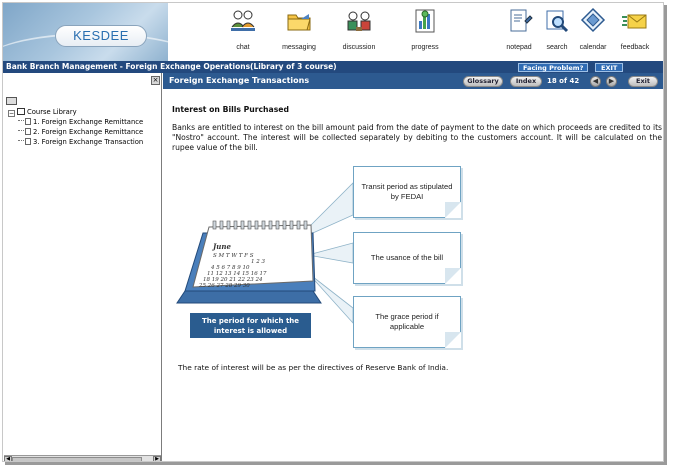 Image resolution: width=675 pixels, height=468 pixels. I want to click on card-text: The usance of the bill, so click(407, 257).